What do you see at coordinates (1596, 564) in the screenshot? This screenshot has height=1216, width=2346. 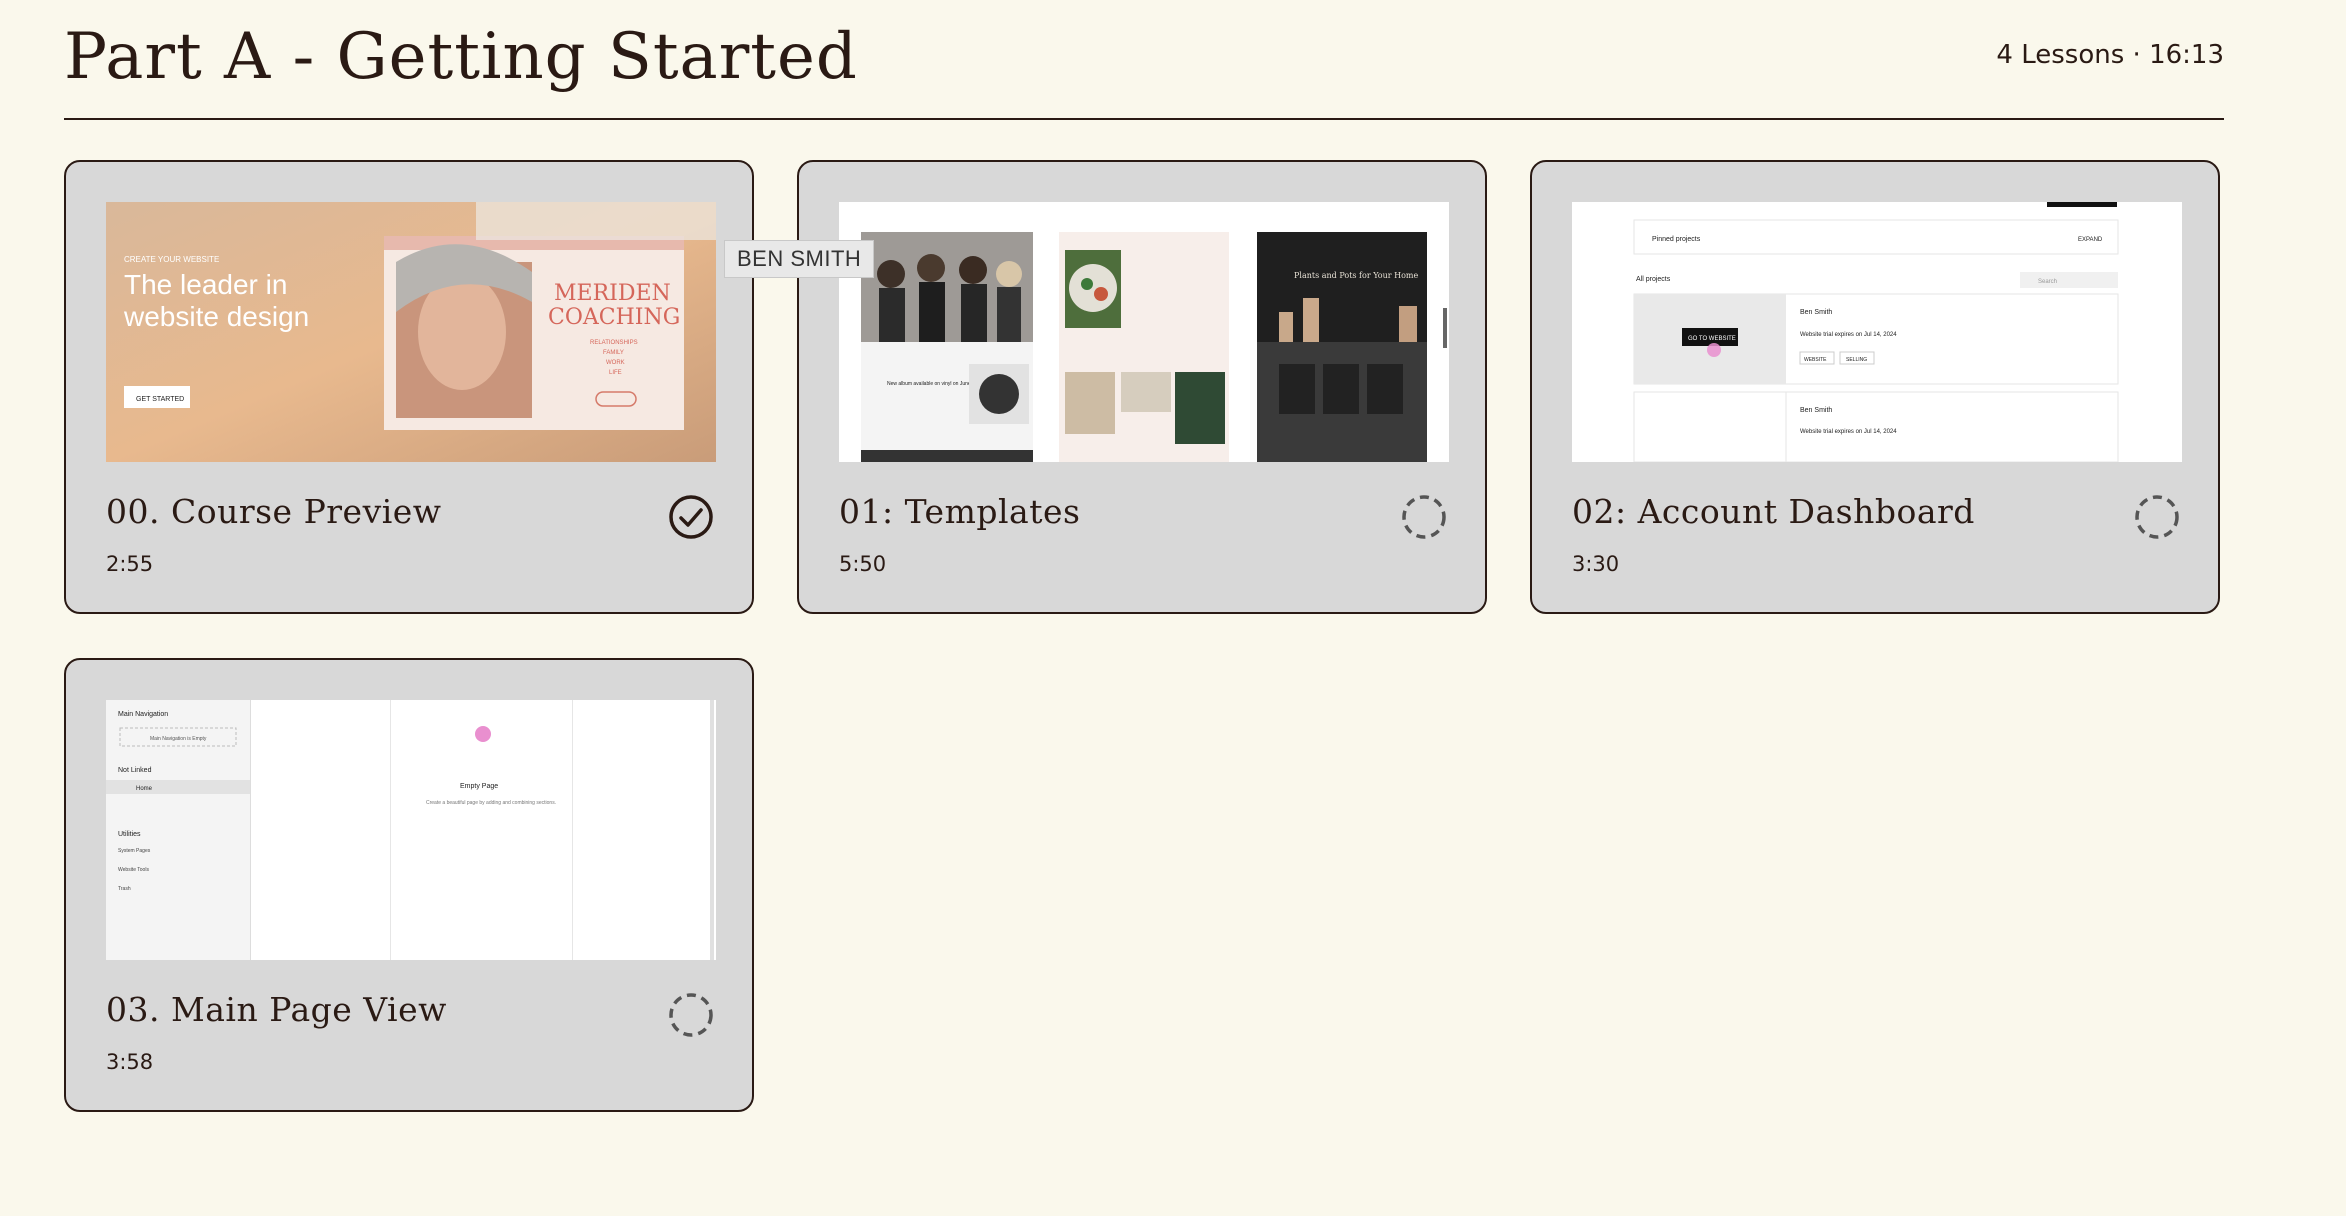 I see `lesson-duration: 3:30` at bounding box center [1596, 564].